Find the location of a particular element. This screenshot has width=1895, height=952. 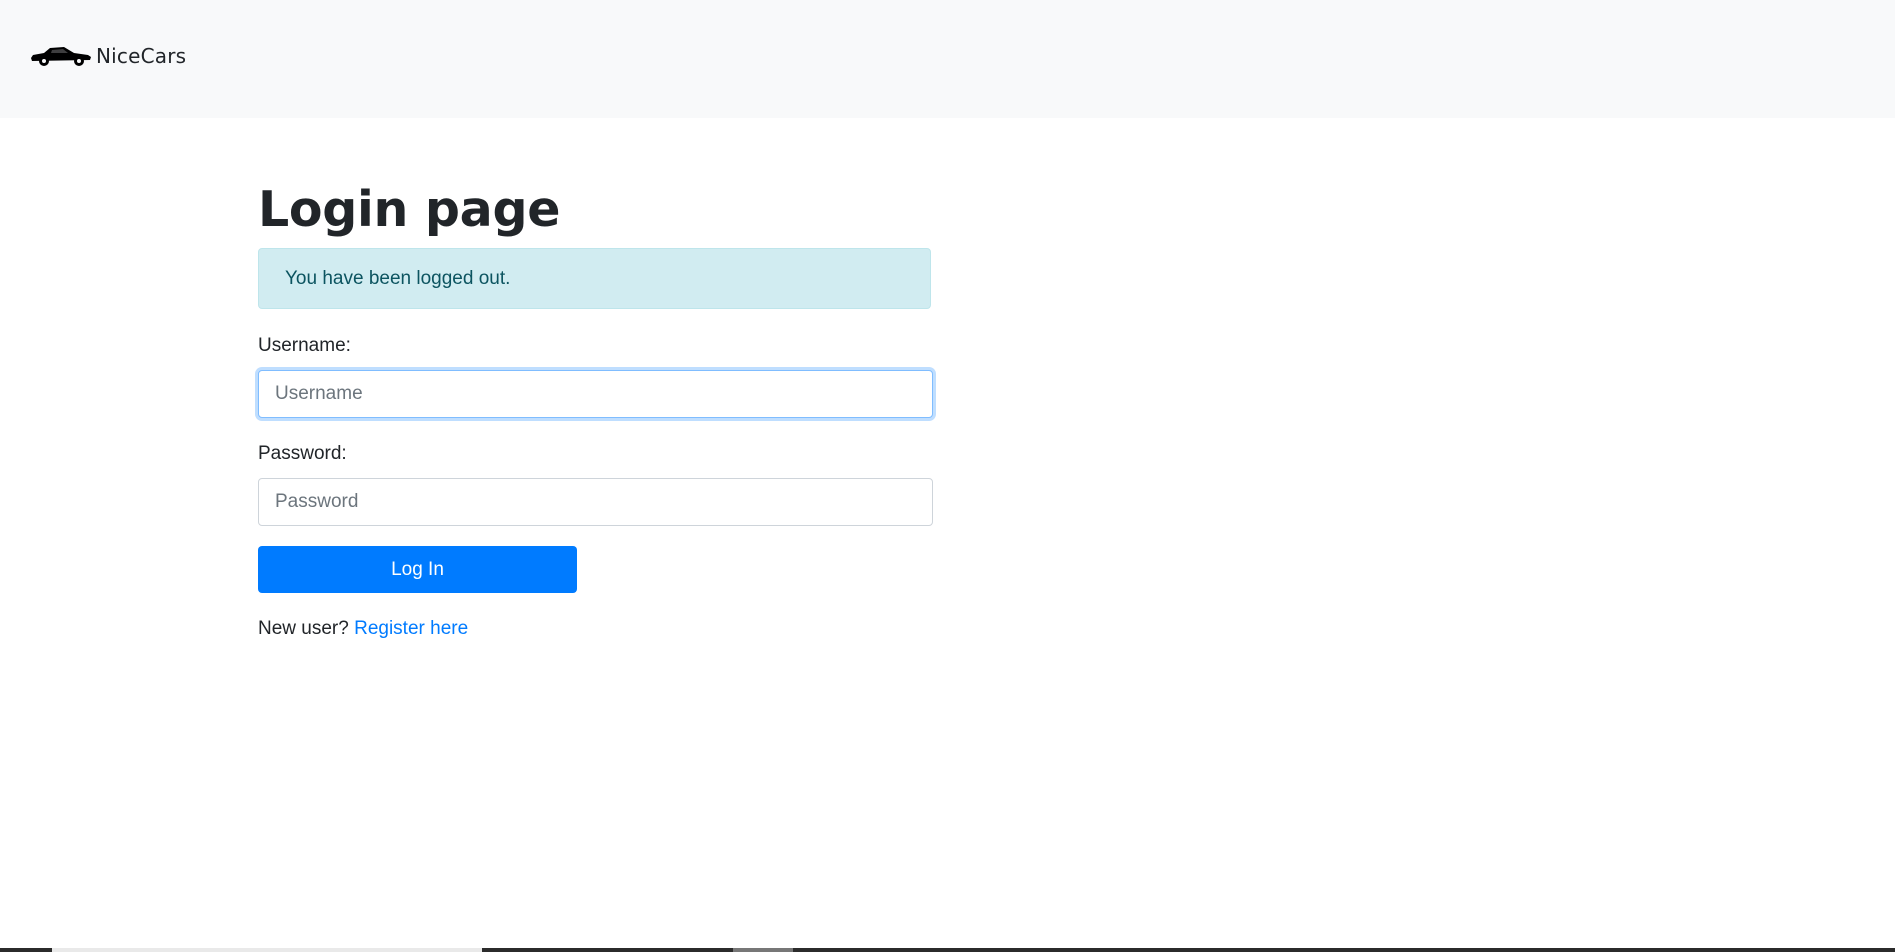

username-label: Username: is located at coordinates (304, 345).